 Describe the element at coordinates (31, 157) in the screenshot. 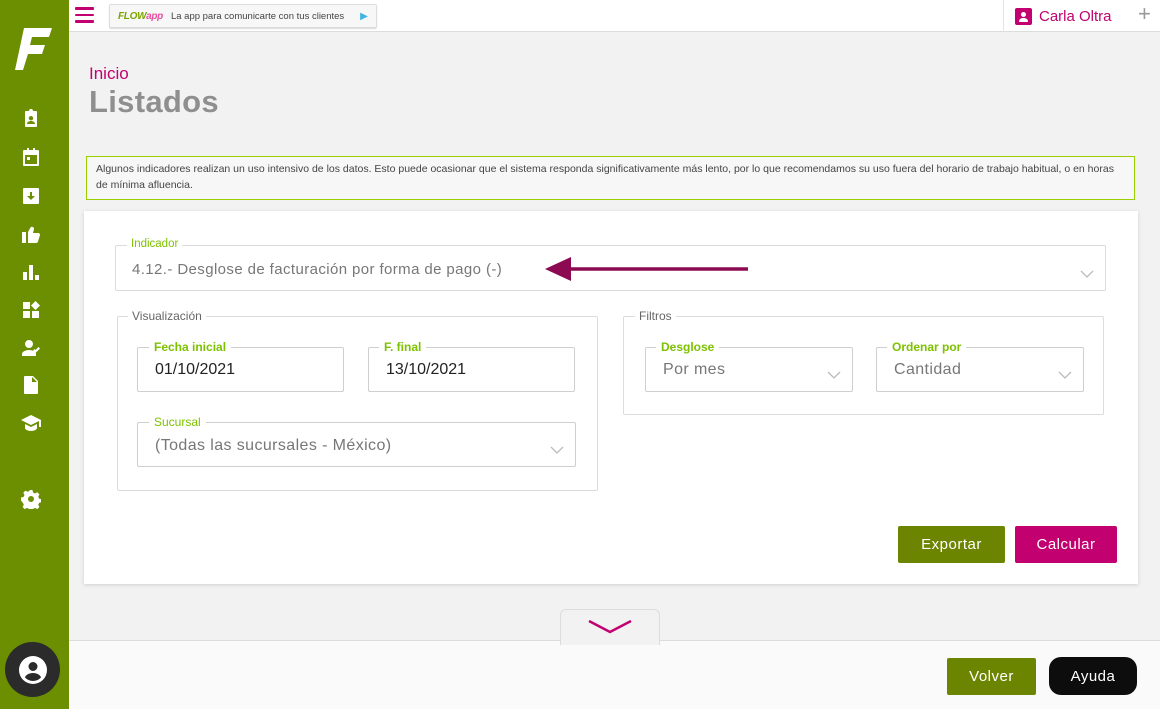

I see `calendar-icon` at that location.